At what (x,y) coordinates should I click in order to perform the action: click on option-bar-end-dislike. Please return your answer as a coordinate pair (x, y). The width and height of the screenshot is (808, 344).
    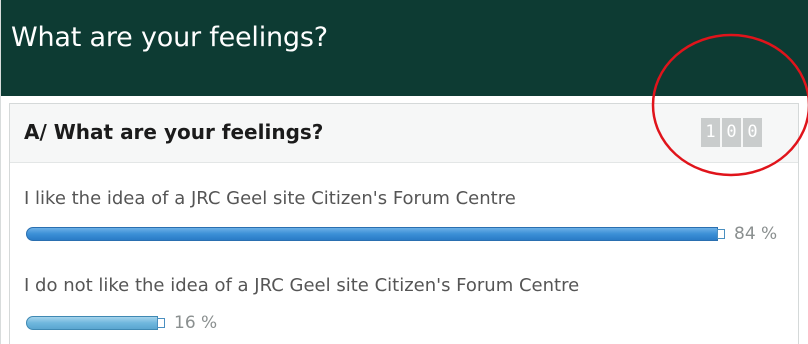
    Looking at the image, I should click on (161, 323).